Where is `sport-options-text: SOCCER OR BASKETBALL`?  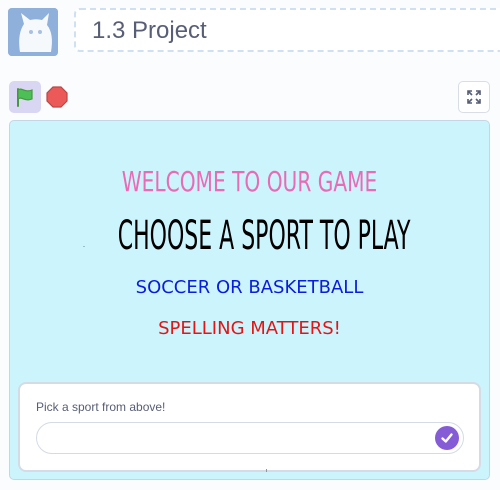
sport-options-text: SOCCER OR BASKETBALL is located at coordinates (249, 287).